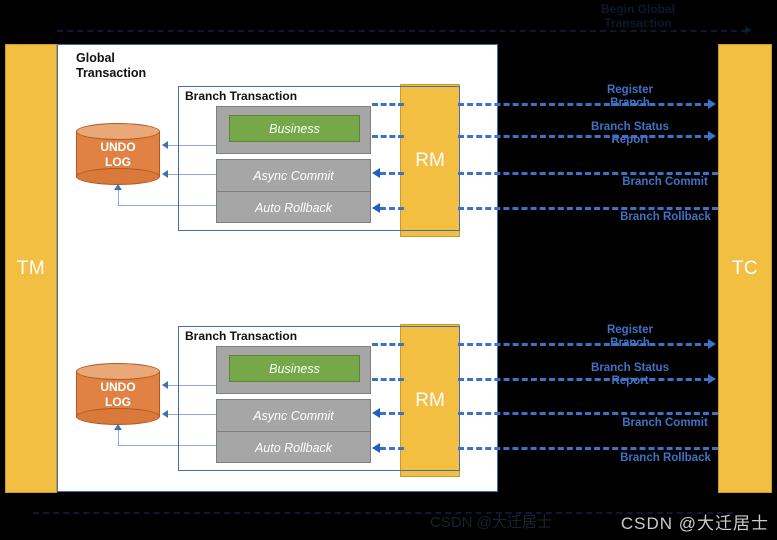 The width and height of the screenshot is (777, 540). I want to click on auto-rollback-row-2: Auto Rollback, so click(293, 448).